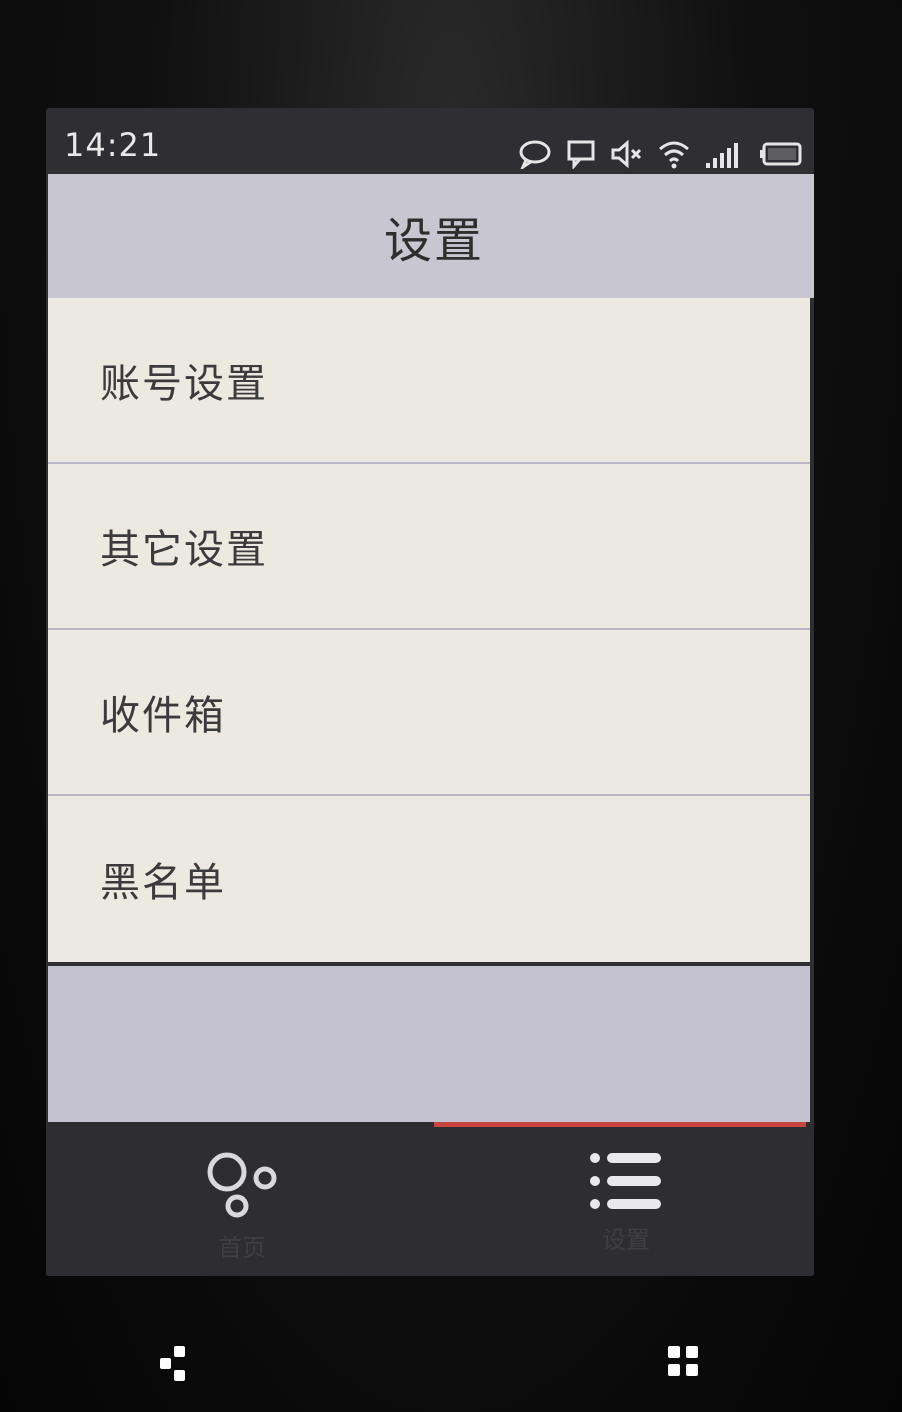 The image size is (902, 1412). I want to click on share-icon, so click(174, 1366).